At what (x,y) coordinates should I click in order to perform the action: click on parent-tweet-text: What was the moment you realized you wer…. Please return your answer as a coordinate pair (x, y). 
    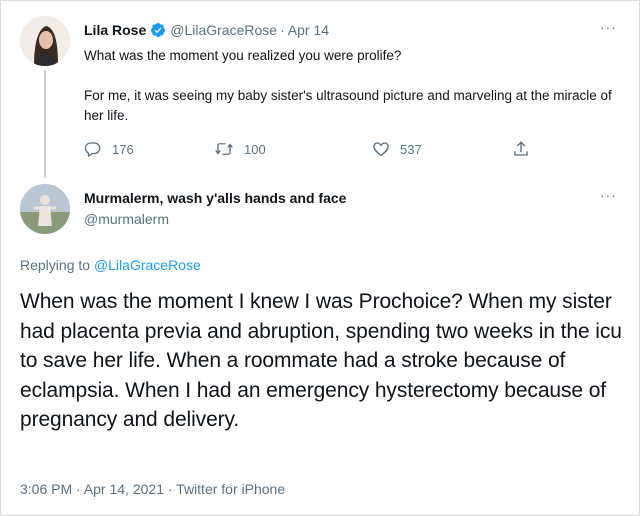
    Looking at the image, I should click on (349, 86).